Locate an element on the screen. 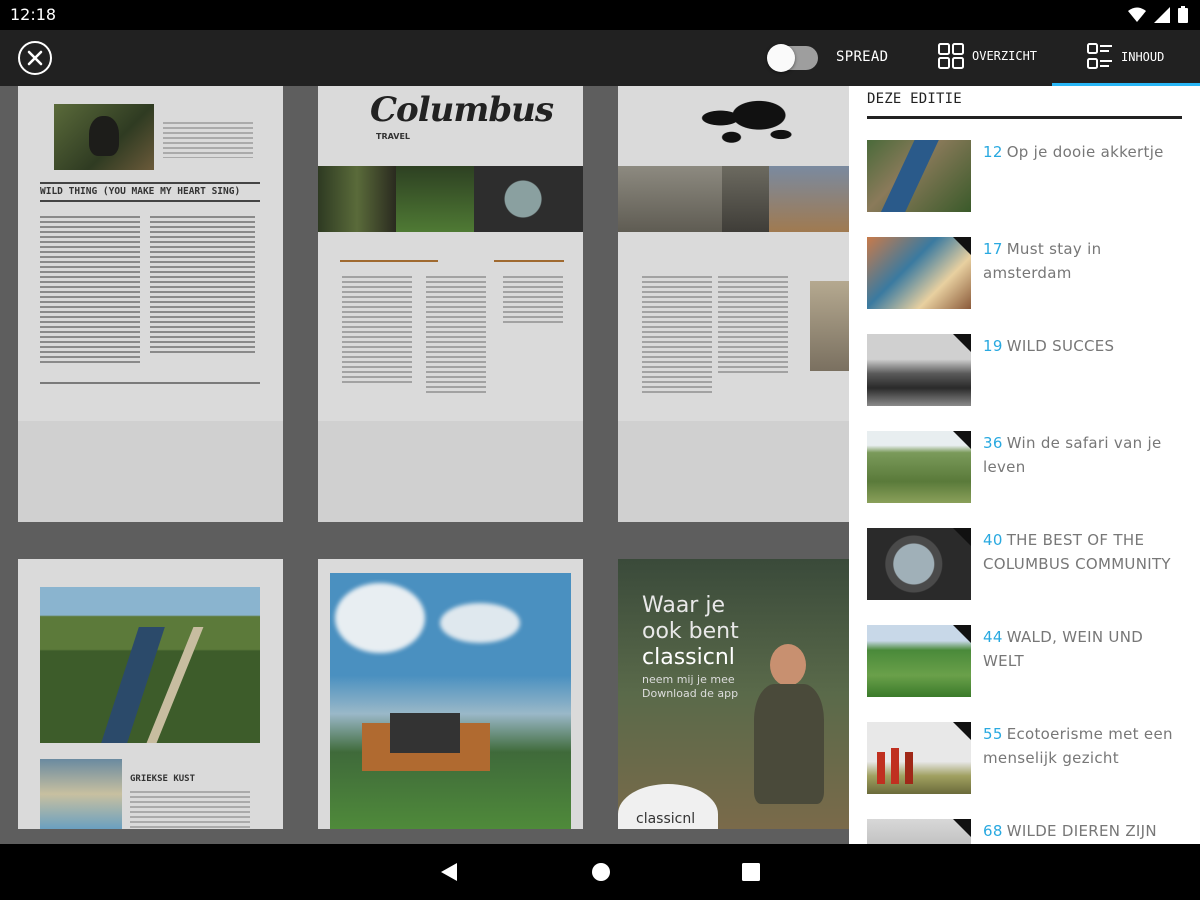 This screenshot has height=900, width=1200. overzicht-label: OVERZICHT is located at coordinates (1005, 56).